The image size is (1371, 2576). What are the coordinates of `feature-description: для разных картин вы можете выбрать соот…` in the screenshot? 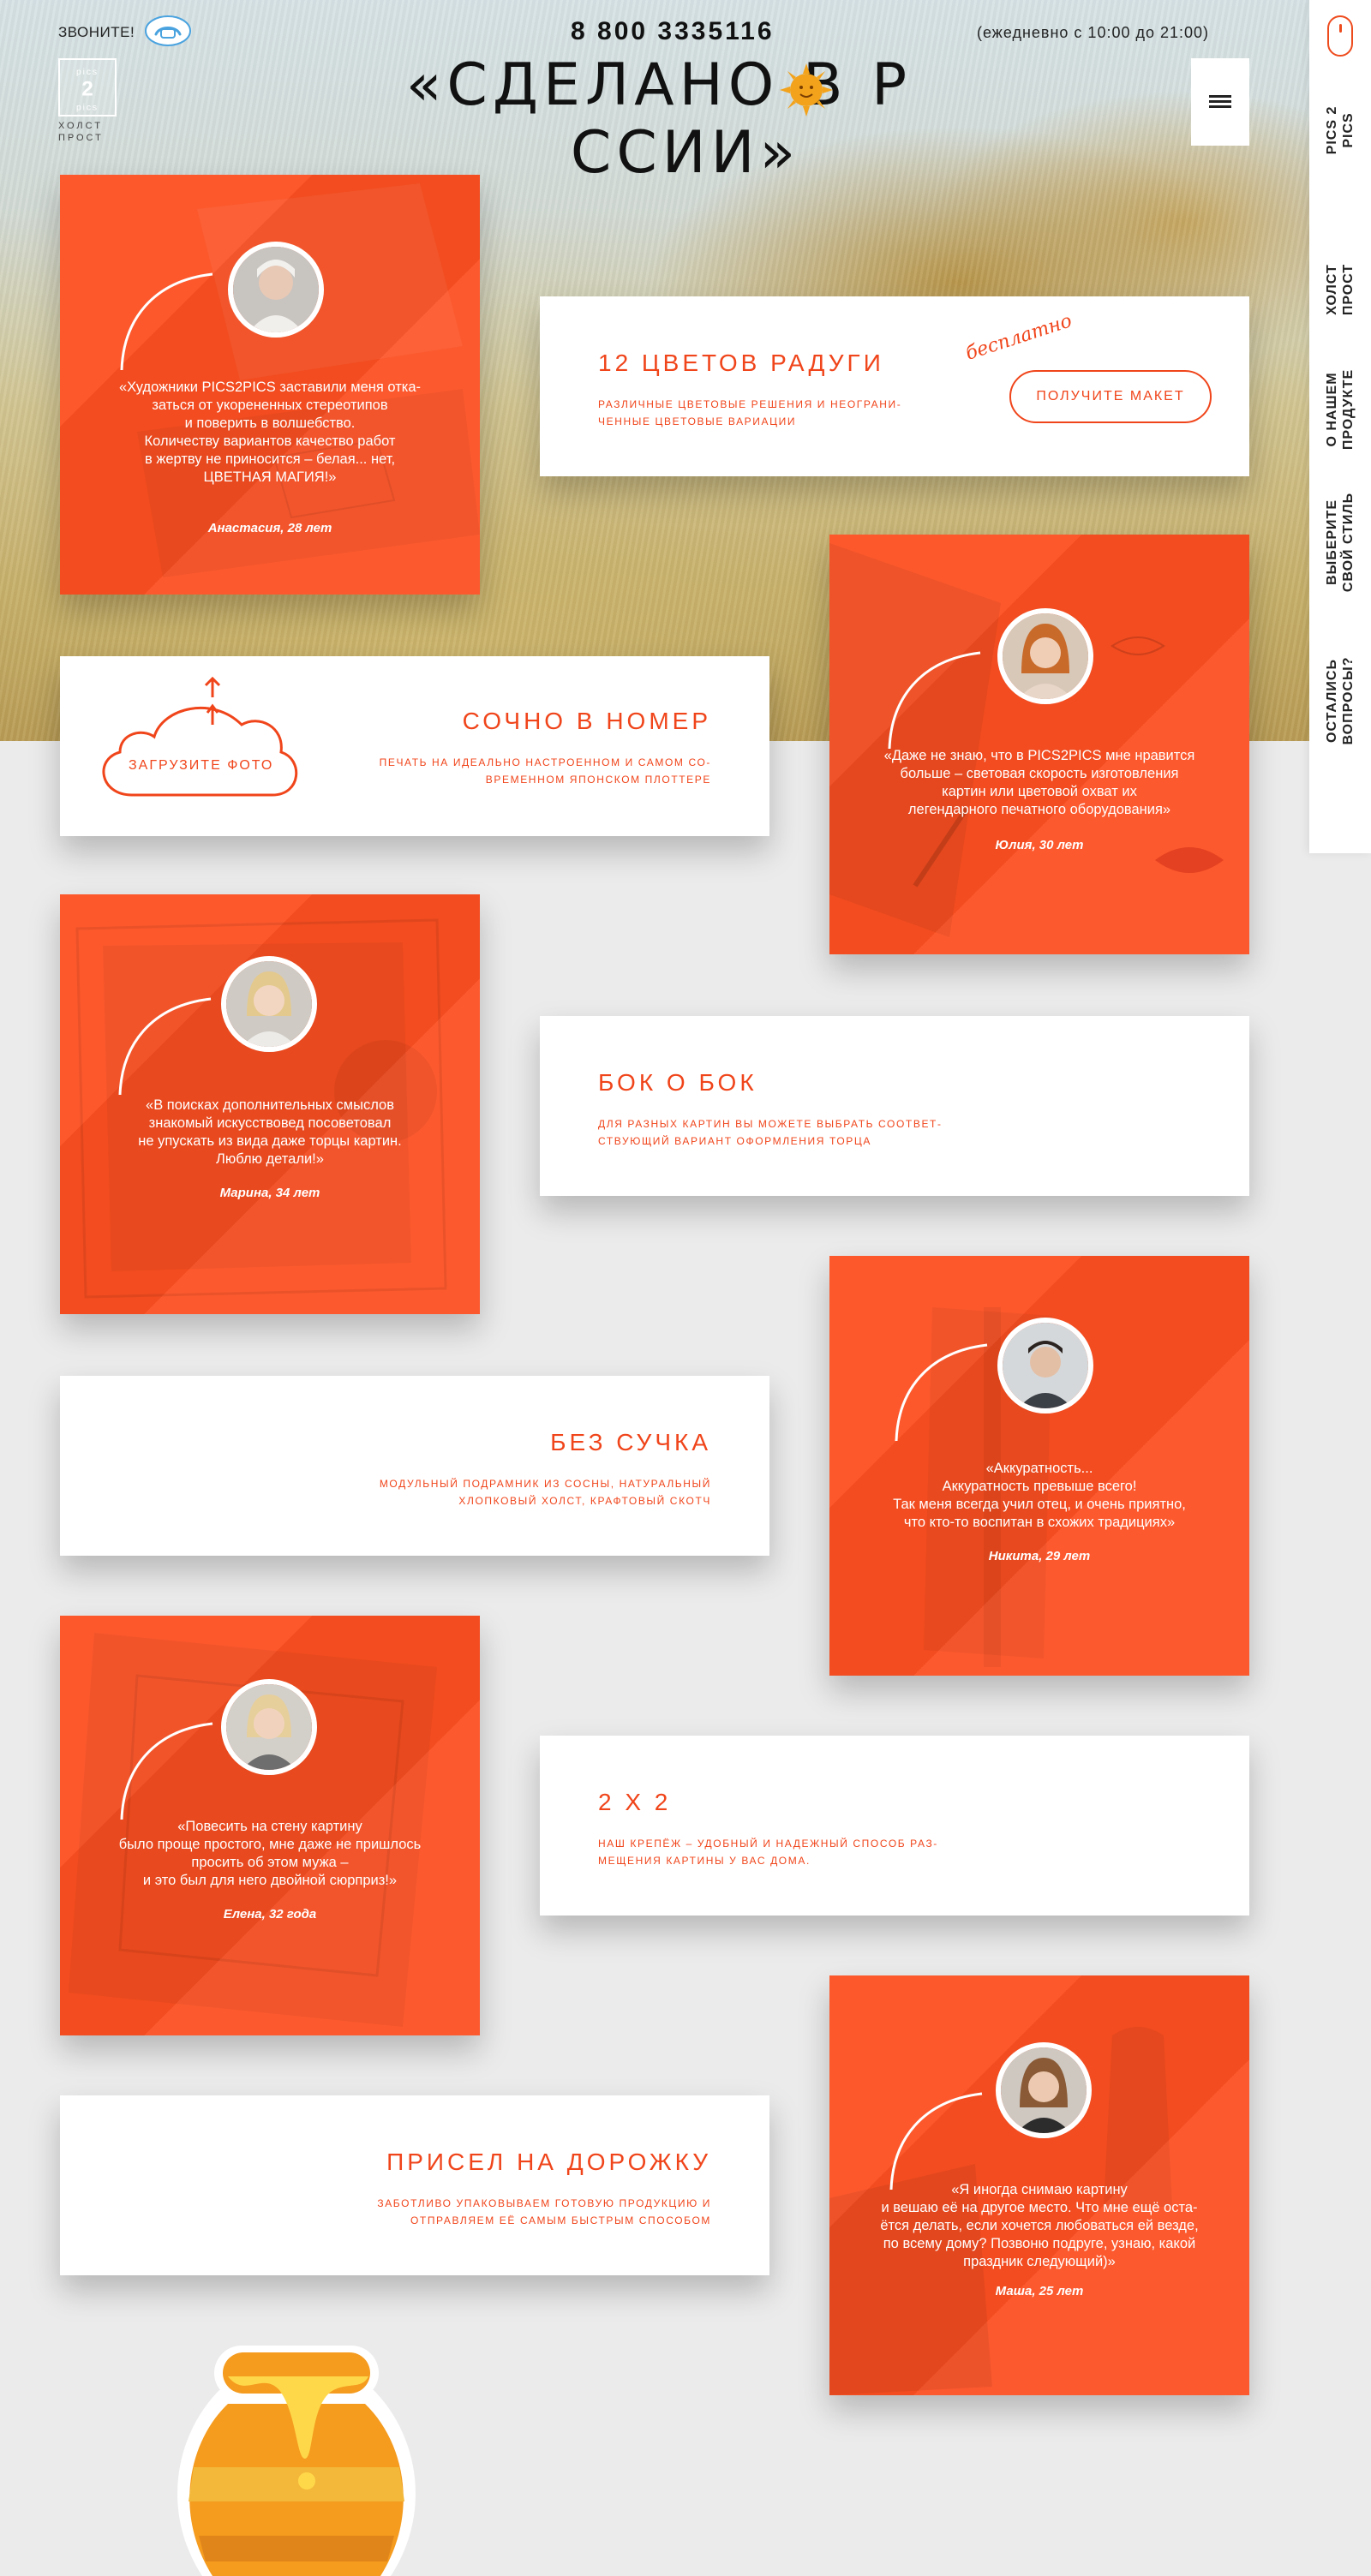 It's located at (770, 1133).